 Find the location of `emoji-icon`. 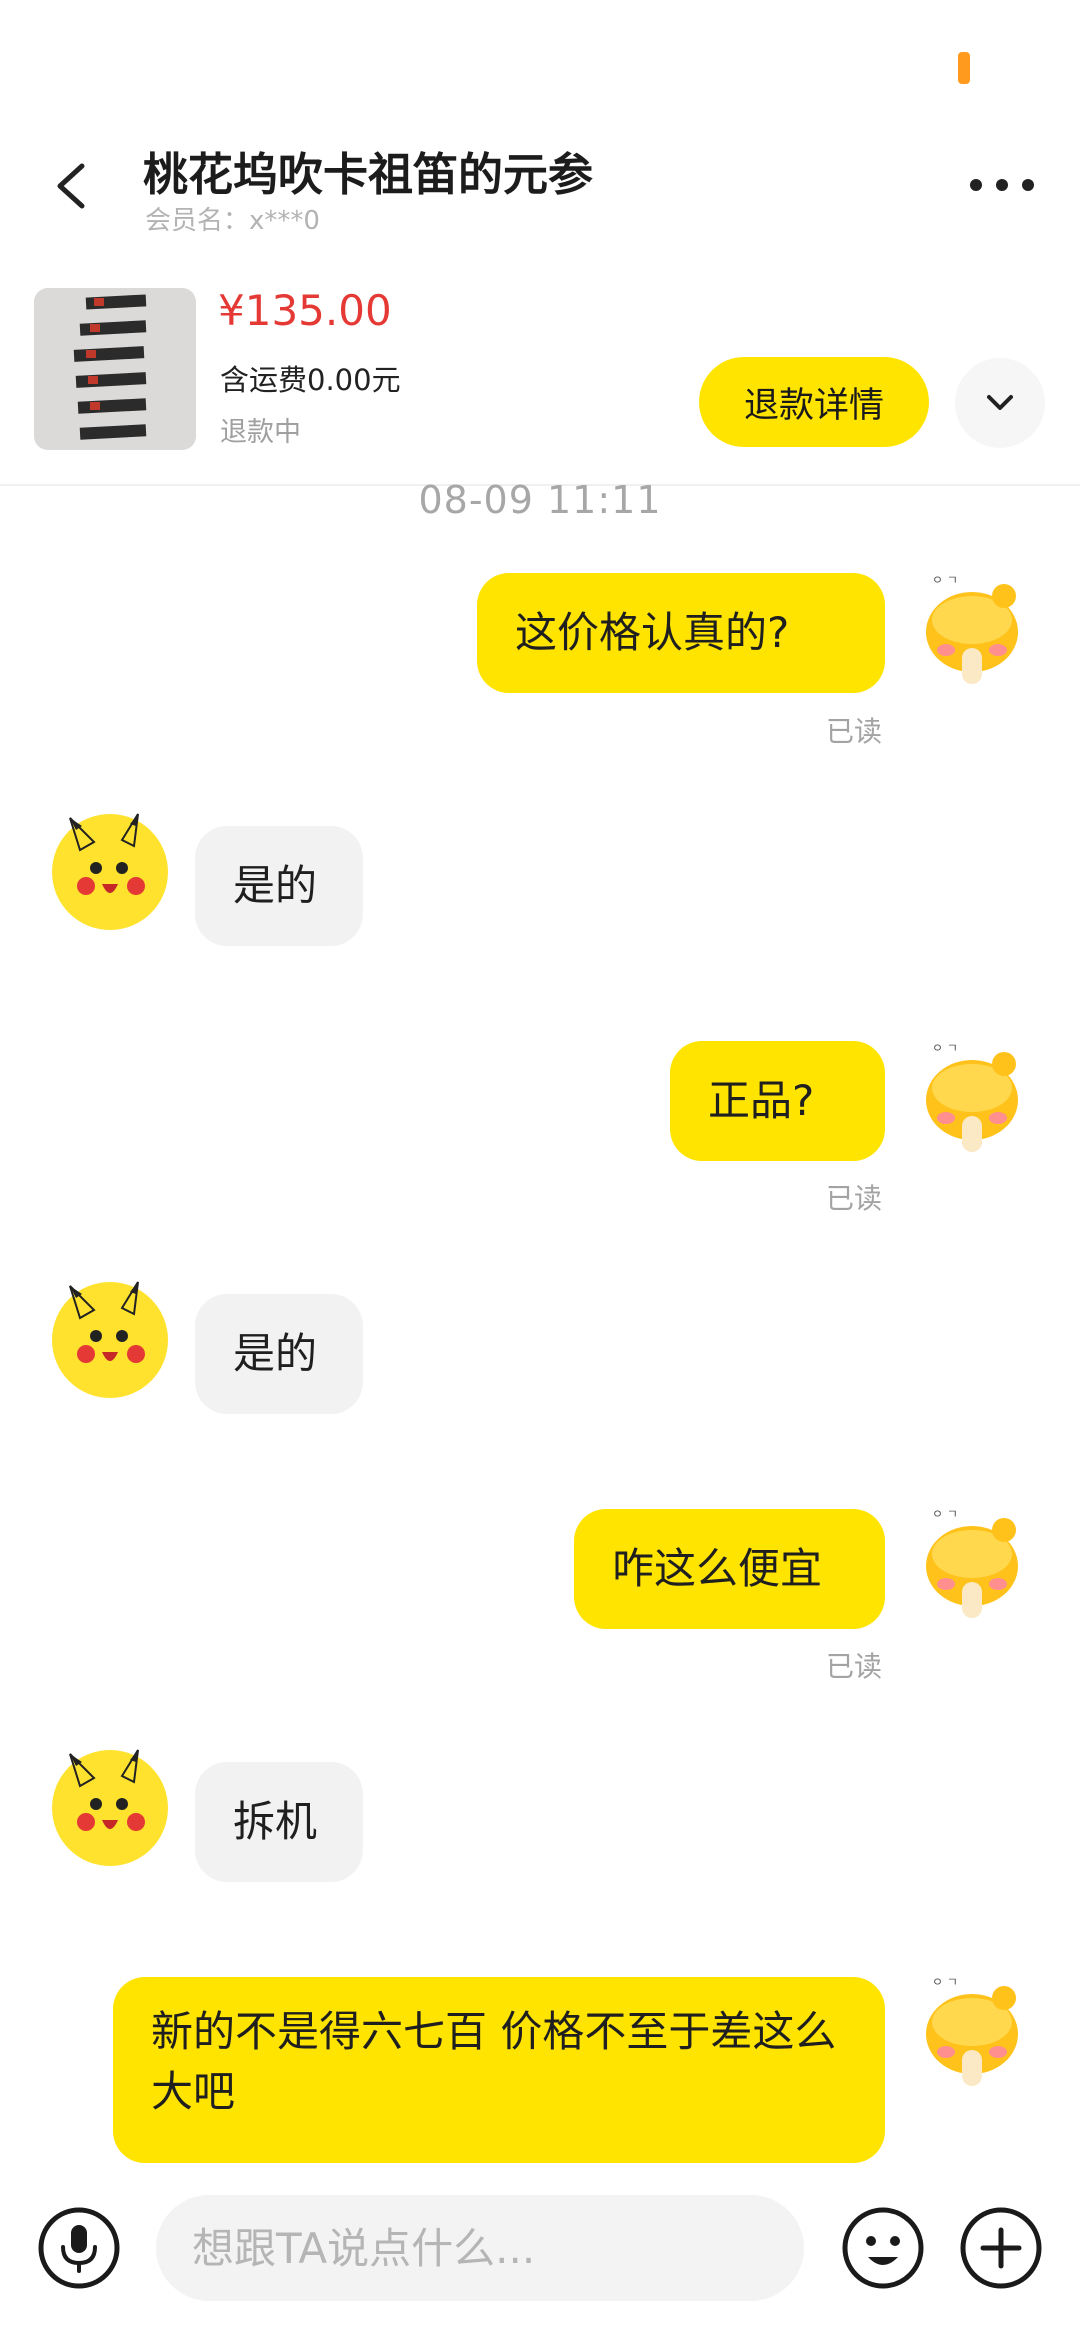

emoji-icon is located at coordinates (883, 2248).